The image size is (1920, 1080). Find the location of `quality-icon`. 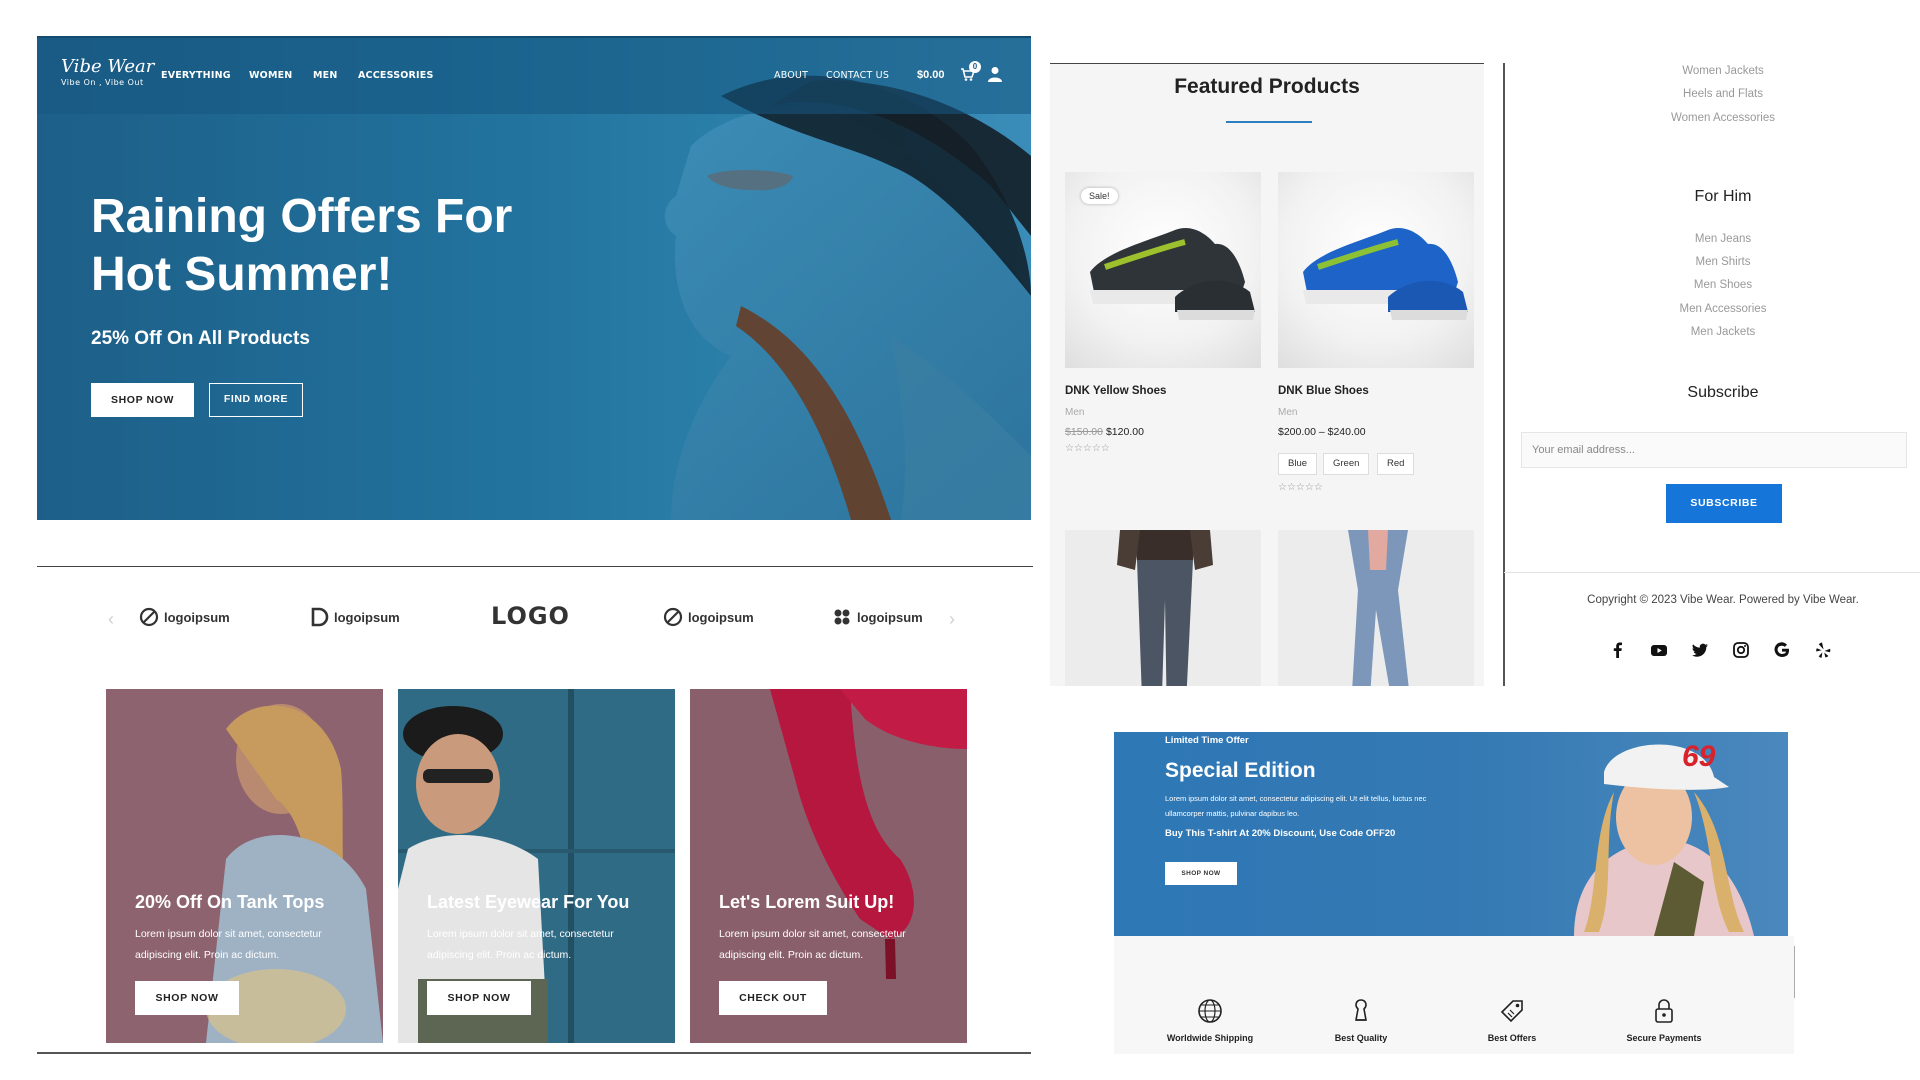

quality-icon is located at coordinates (1361, 1010).